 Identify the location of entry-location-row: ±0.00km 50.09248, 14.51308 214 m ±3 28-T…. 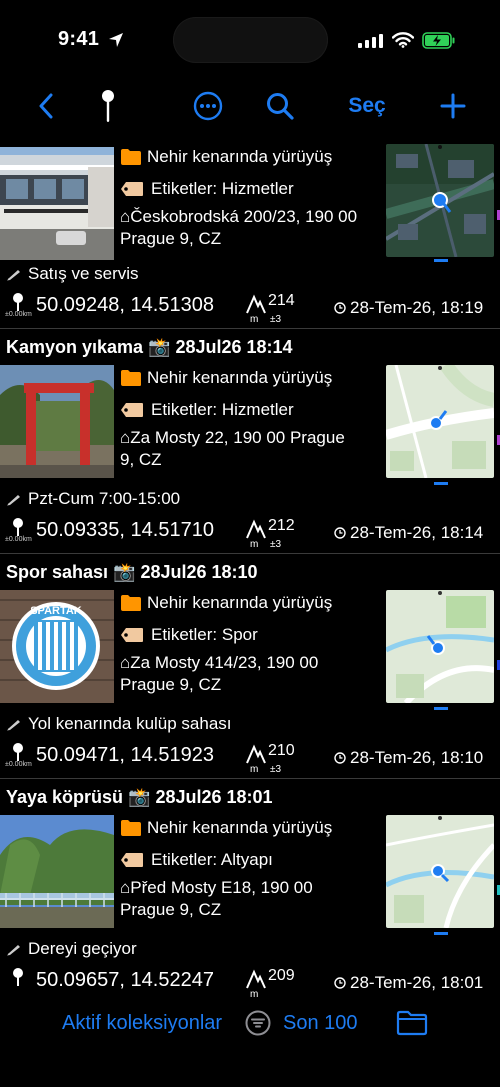
(250, 308).